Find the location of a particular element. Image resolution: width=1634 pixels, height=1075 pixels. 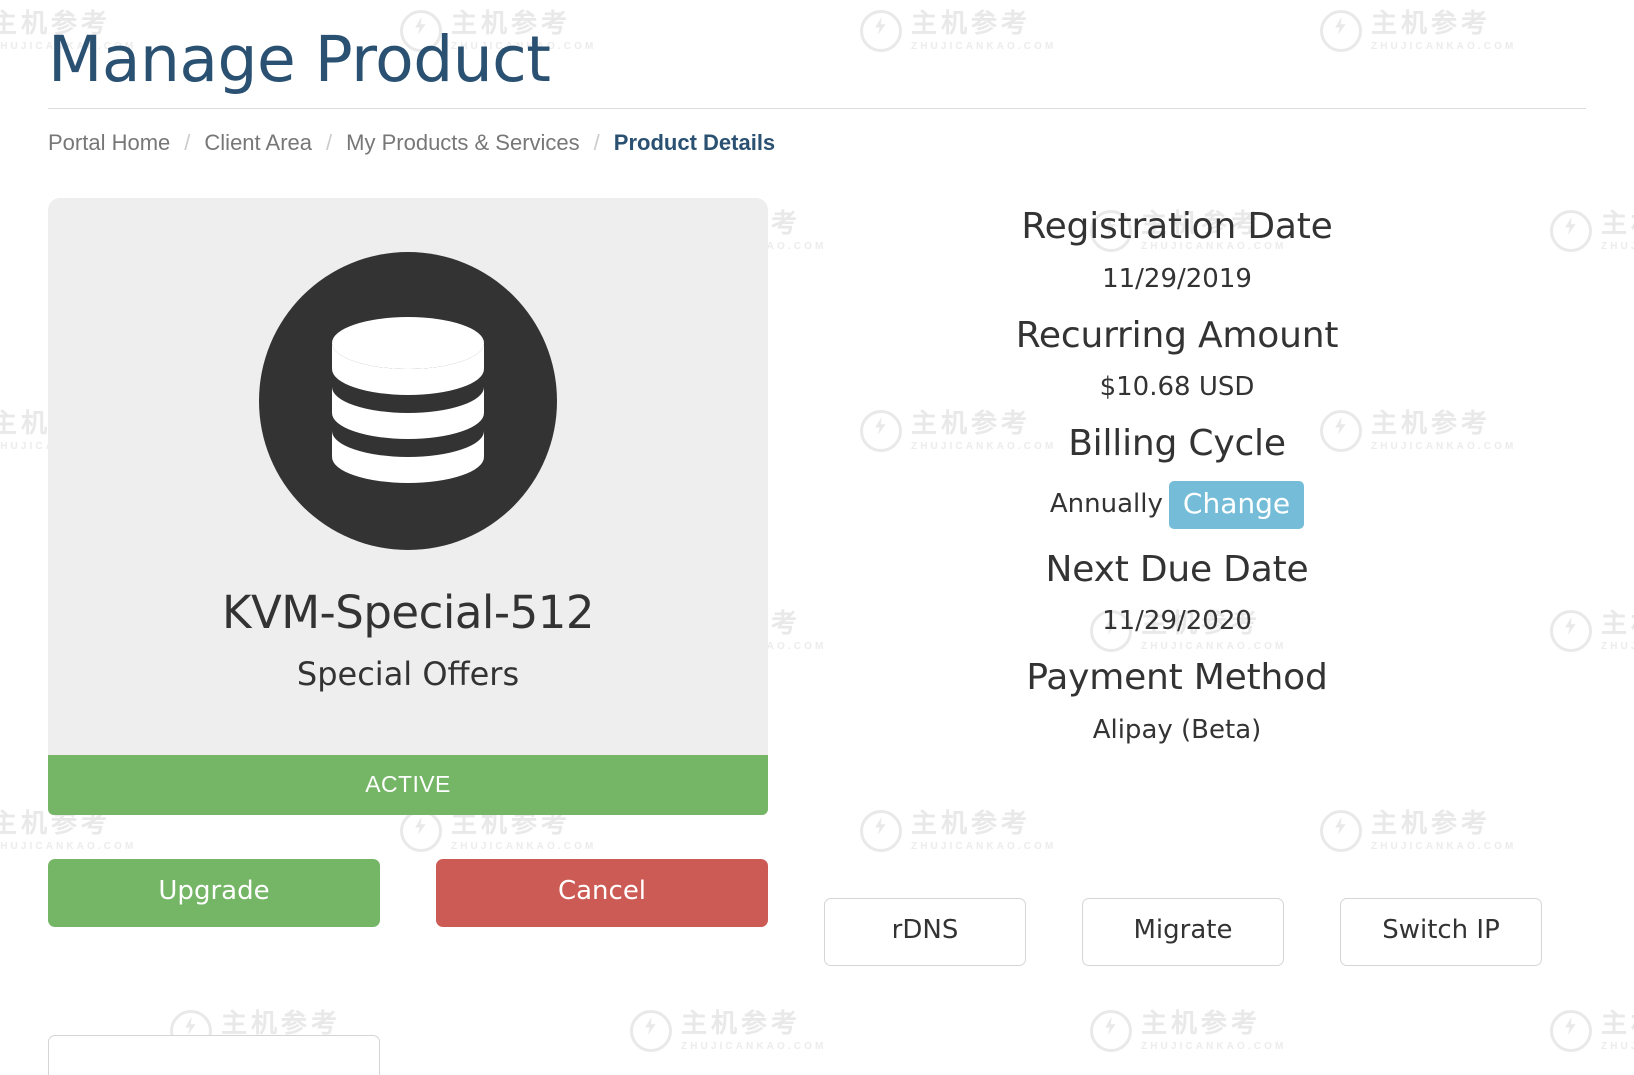

billing-cycle-row: Annually Change is located at coordinates (1177, 505).